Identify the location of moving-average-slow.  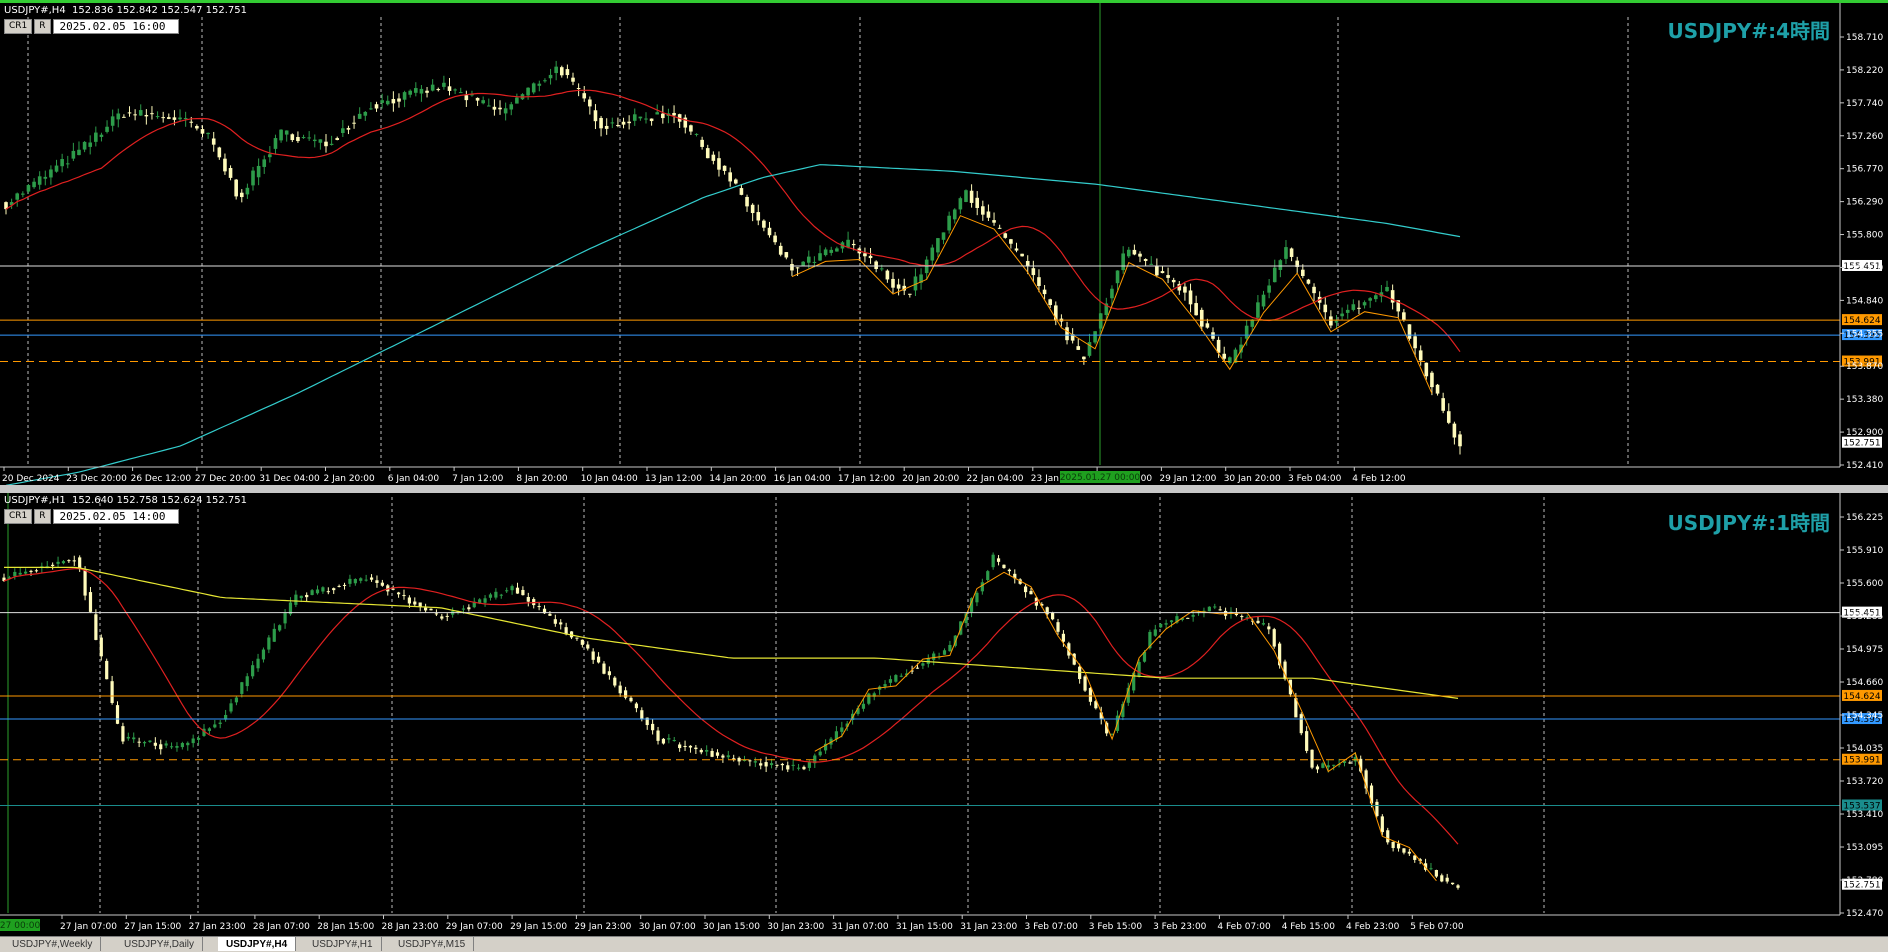
(731, 632).